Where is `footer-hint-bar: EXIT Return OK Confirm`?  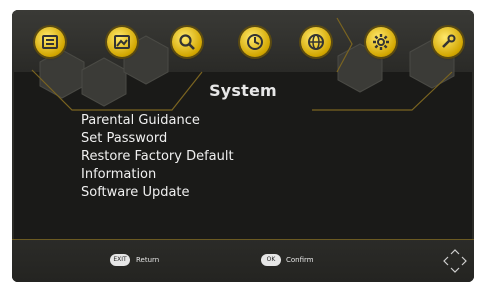
footer-hint-bar: EXIT Return OK Confirm is located at coordinates (243, 260).